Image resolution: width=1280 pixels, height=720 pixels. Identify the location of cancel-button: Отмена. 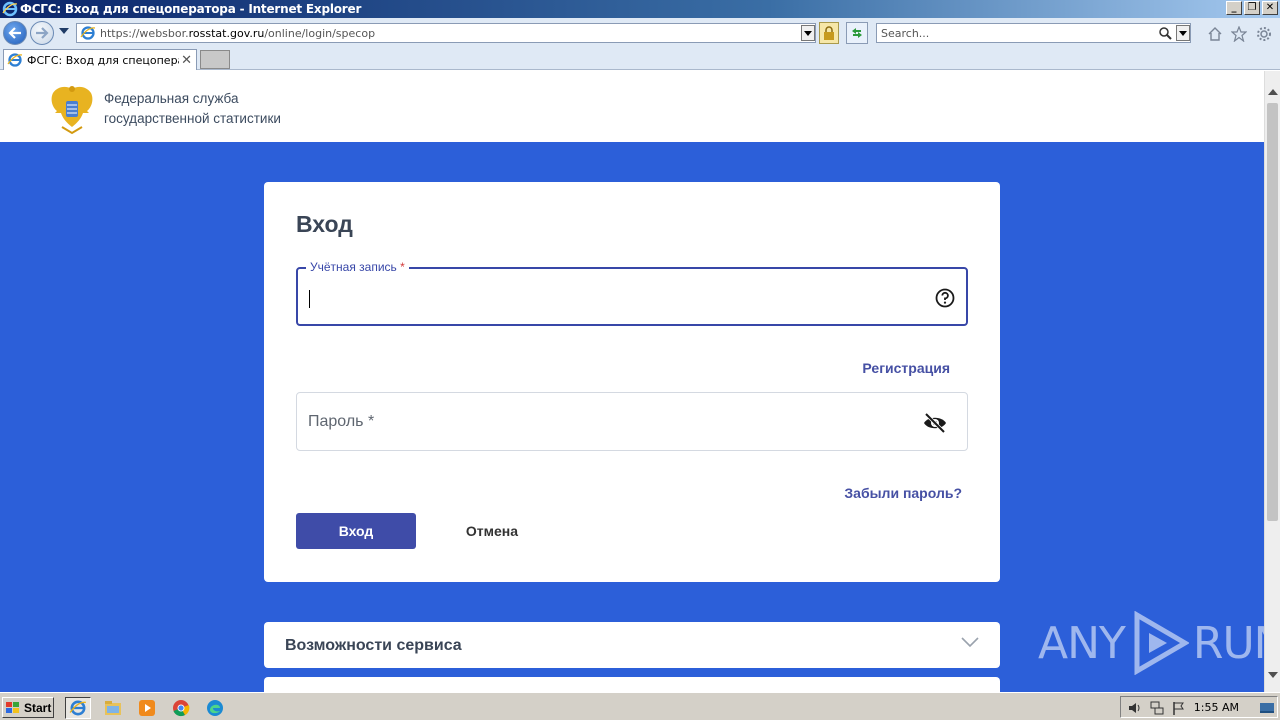
(492, 531).